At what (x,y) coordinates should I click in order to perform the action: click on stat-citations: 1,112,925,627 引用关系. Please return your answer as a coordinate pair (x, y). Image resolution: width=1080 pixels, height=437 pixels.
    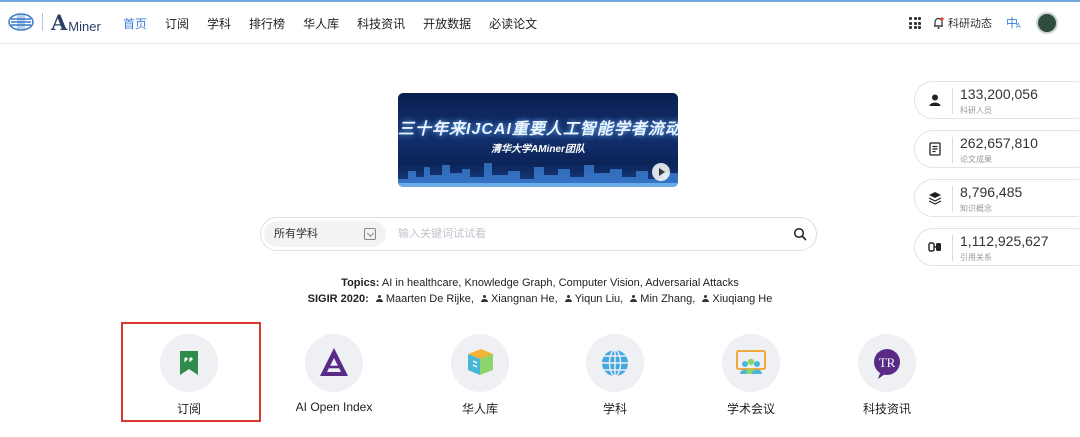
    Looking at the image, I should click on (997, 247).